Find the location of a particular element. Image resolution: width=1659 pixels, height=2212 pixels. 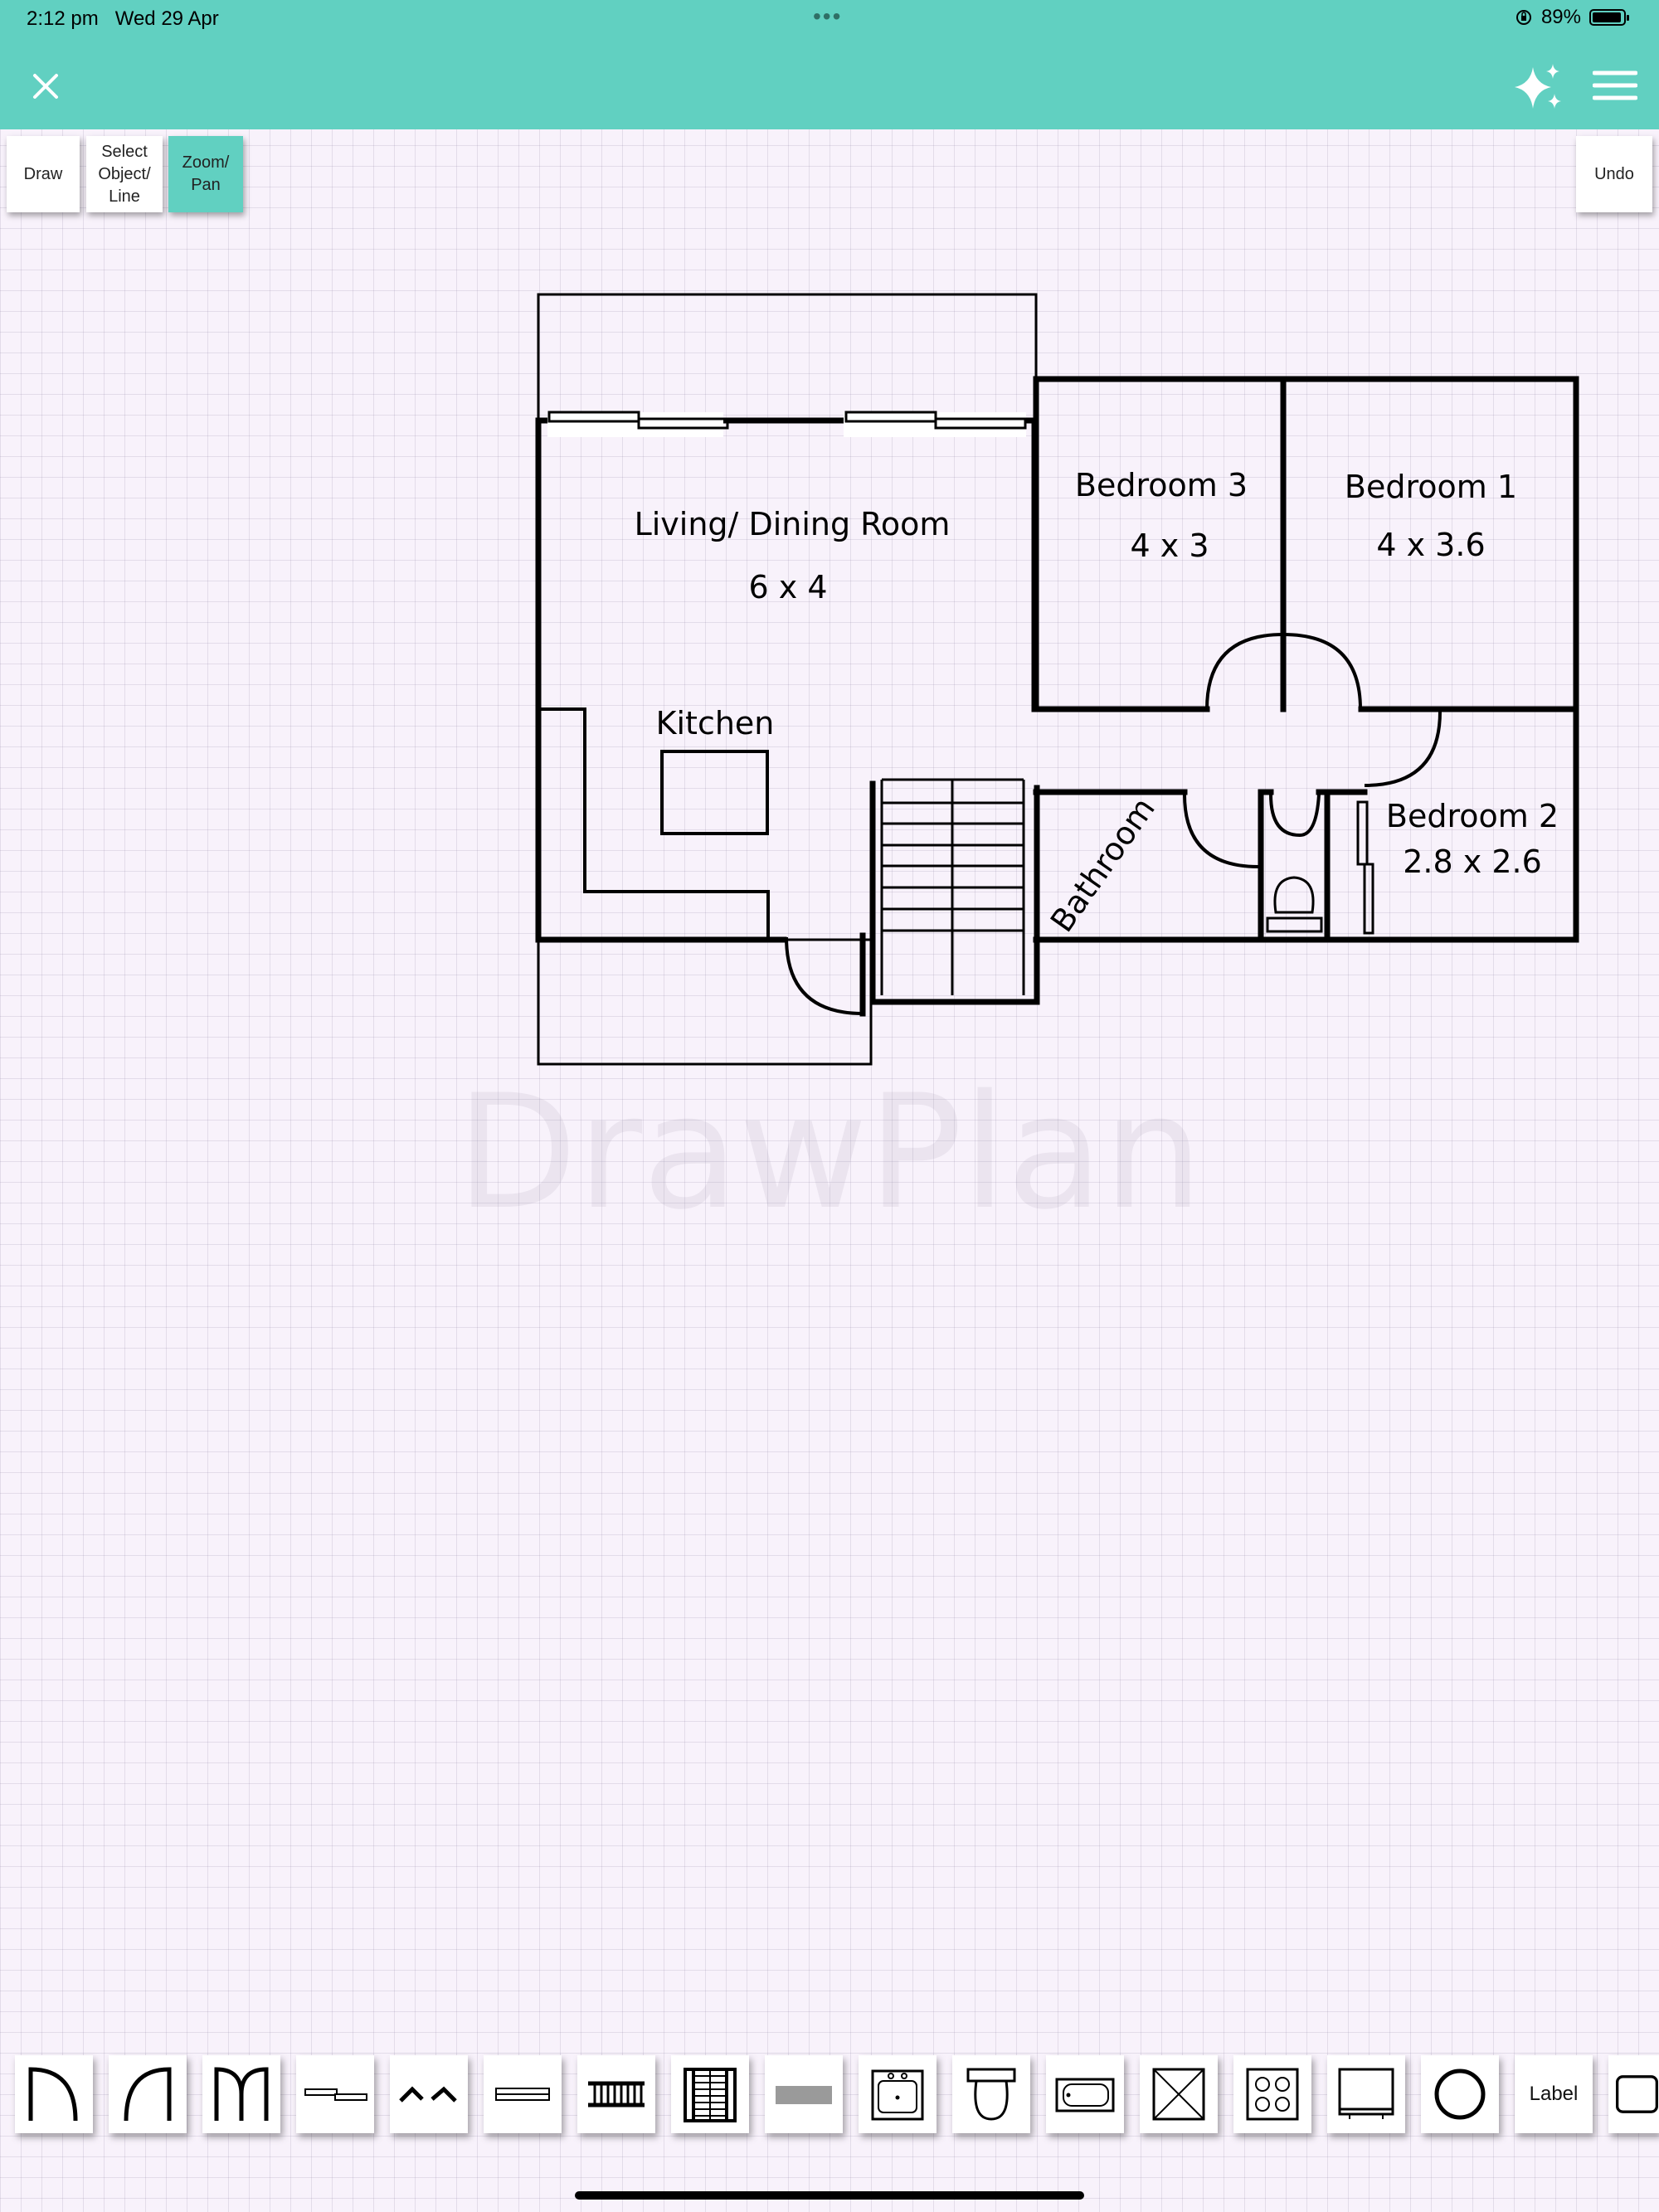

stairs-horizontal-icon is located at coordinates (616, 2094).